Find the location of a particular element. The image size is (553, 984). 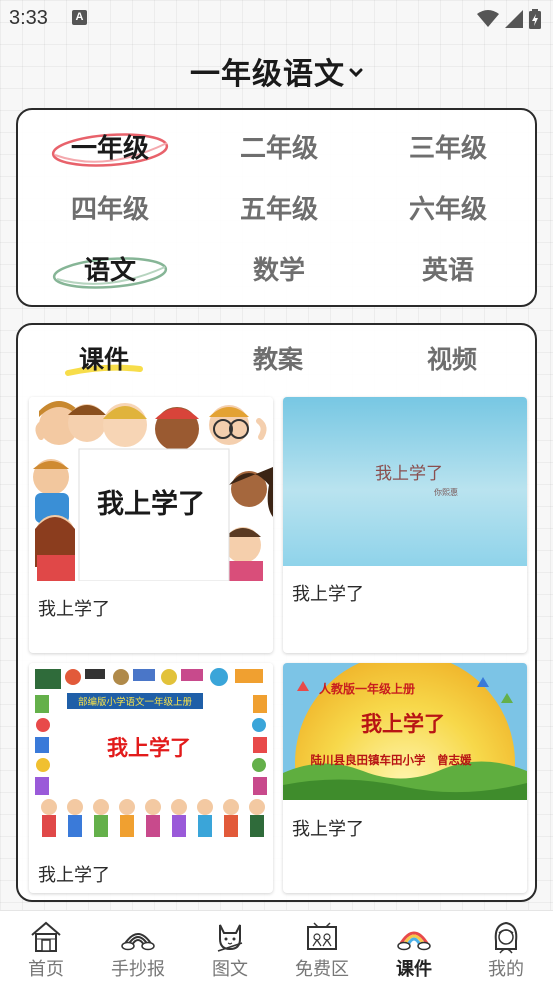

tab-label: 教案 is located at coordinates (277, 359).